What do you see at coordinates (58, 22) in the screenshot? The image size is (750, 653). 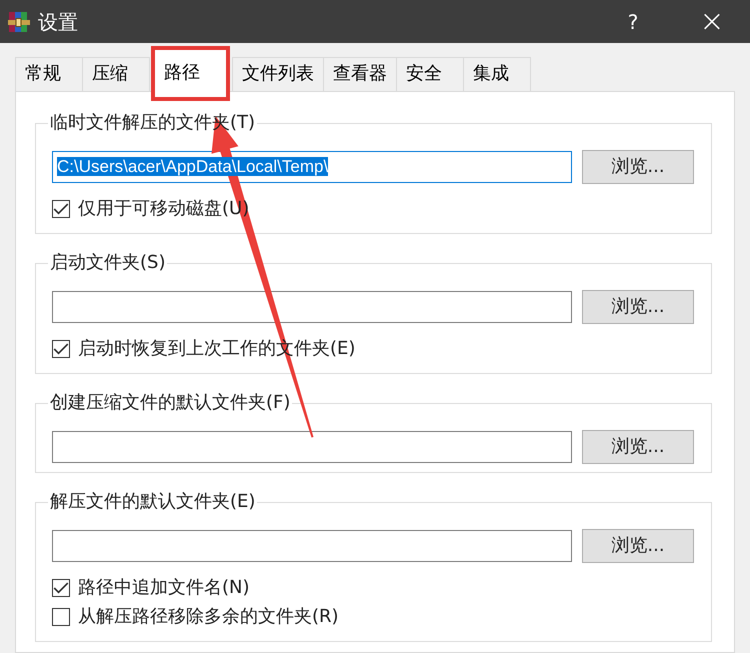 I see `window-title: 设置` at bounding box center [58, 22].